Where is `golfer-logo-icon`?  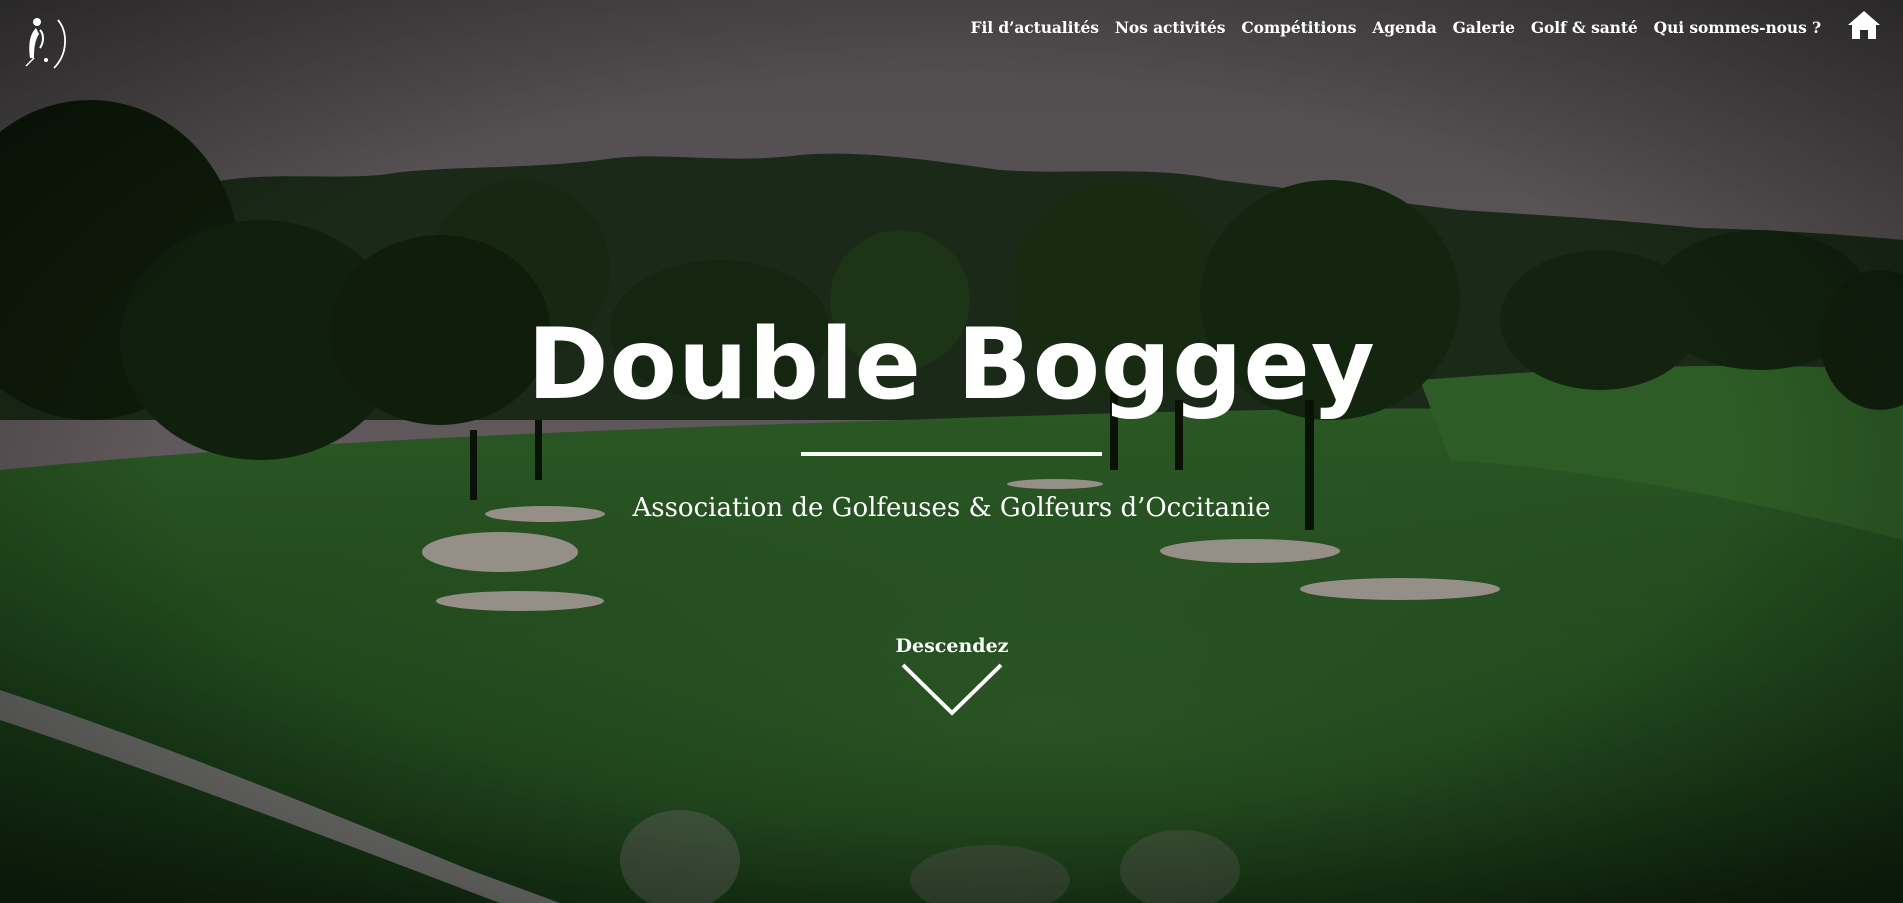
golfer-logo-icon is located at coordinates (45, 43).